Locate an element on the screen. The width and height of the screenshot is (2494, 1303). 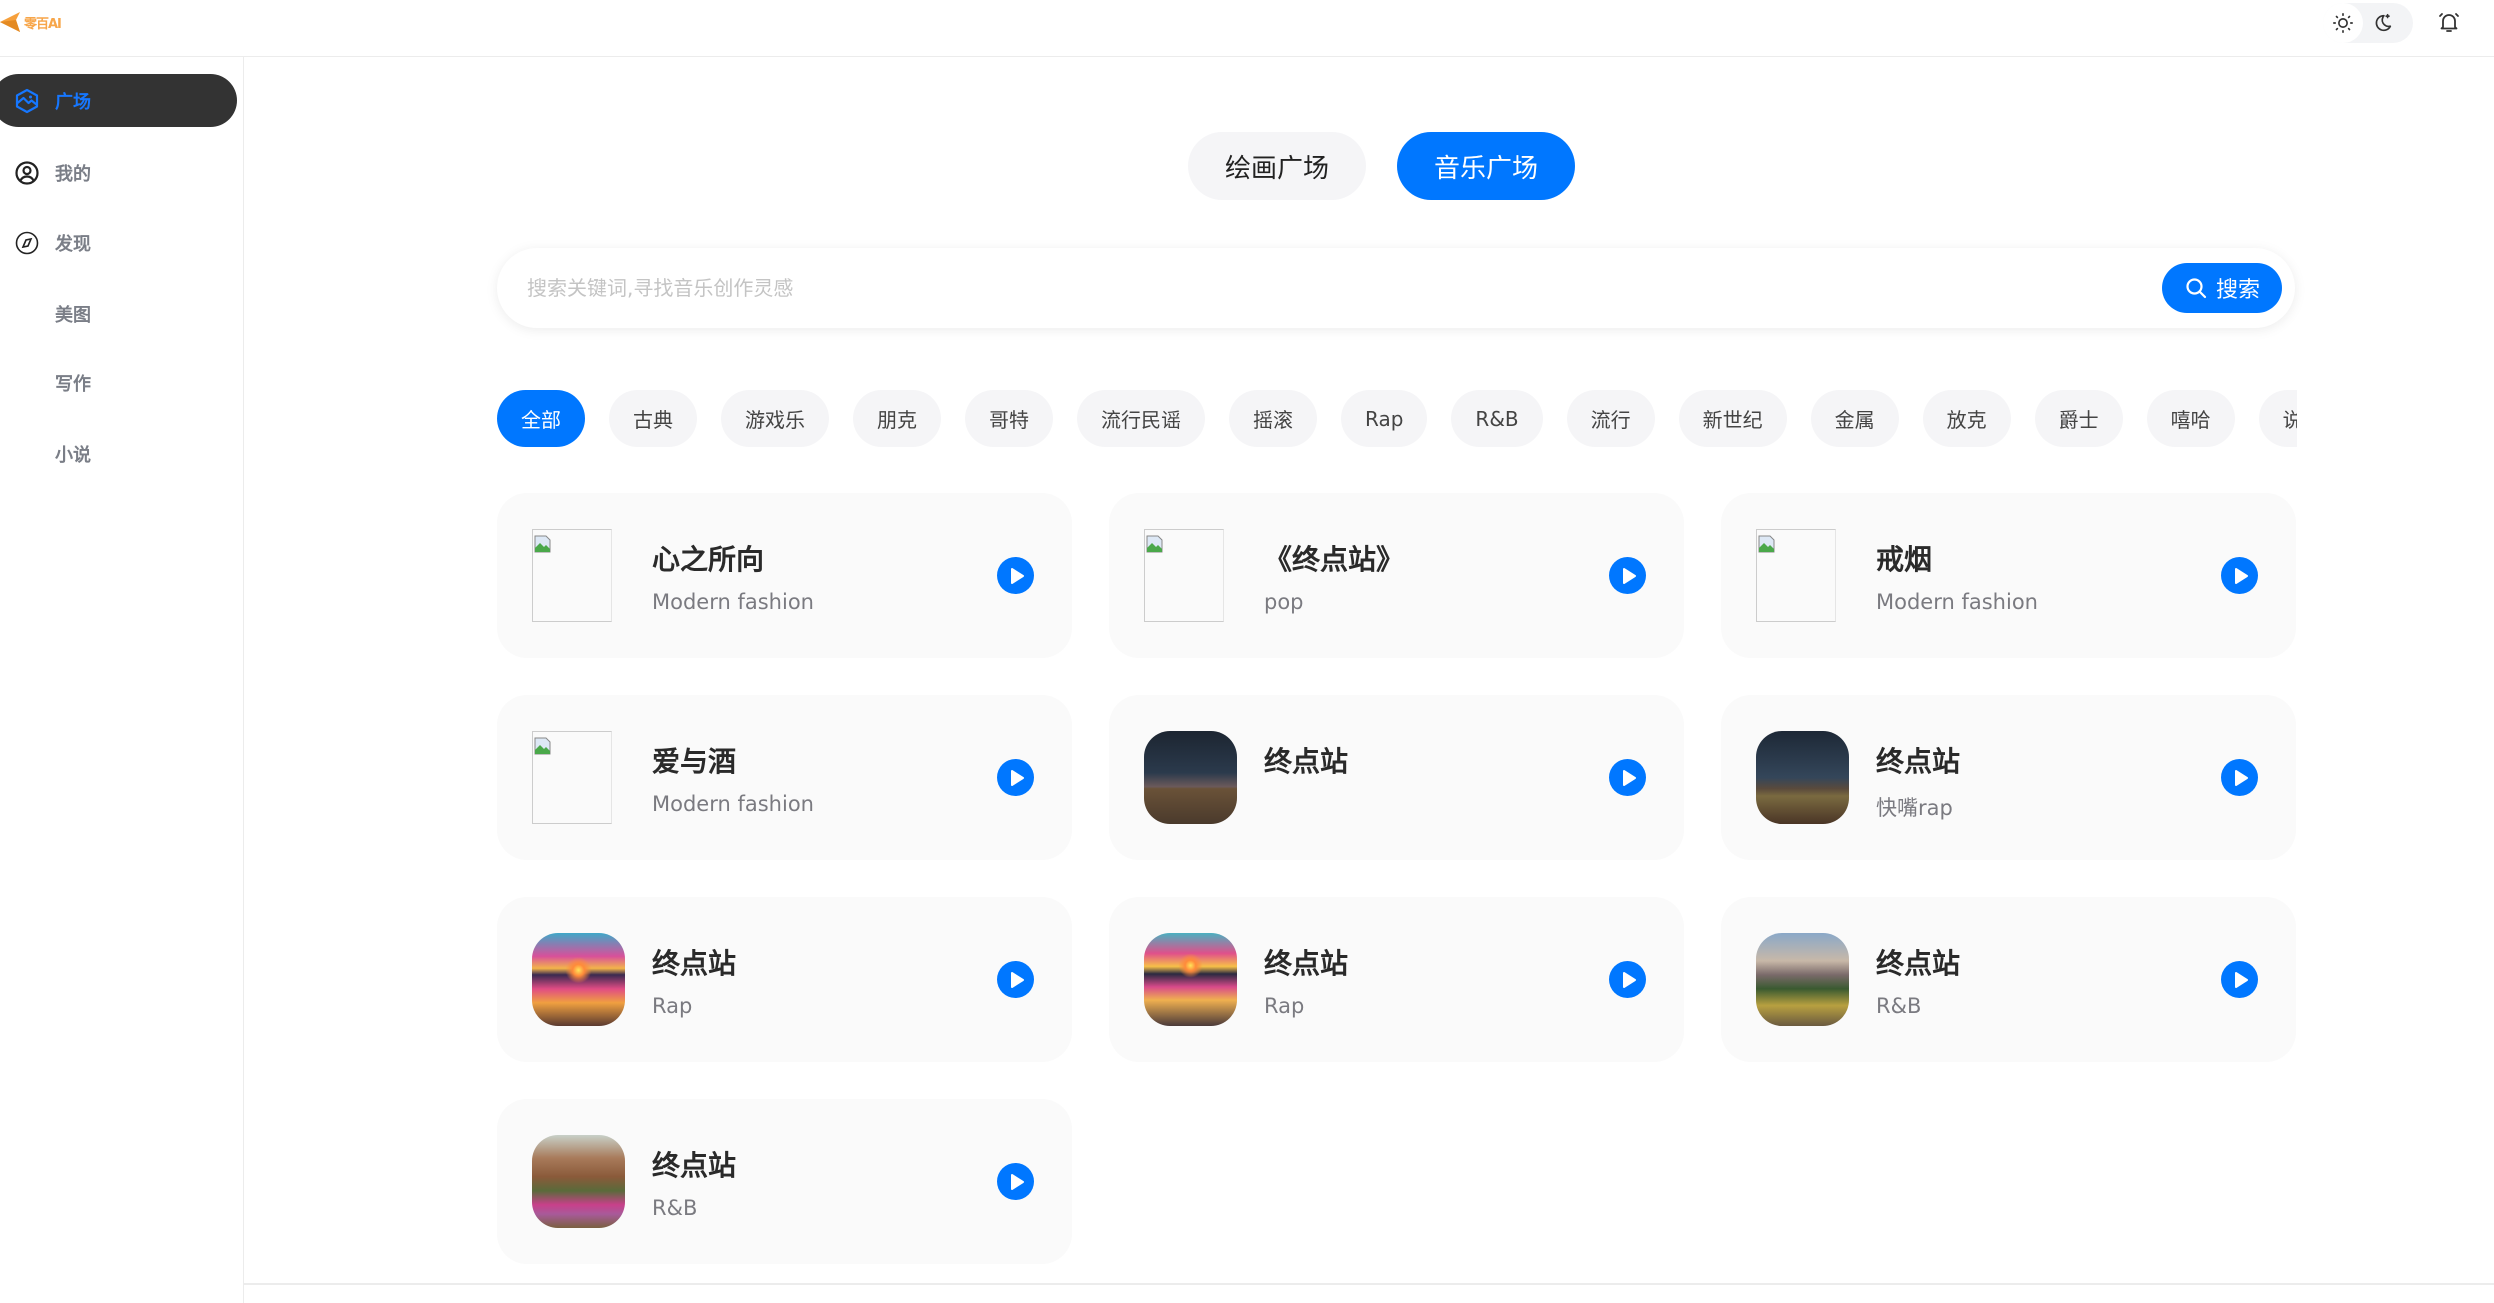
category-chip: 嘻哈 is located at coordinates (2190, 418).